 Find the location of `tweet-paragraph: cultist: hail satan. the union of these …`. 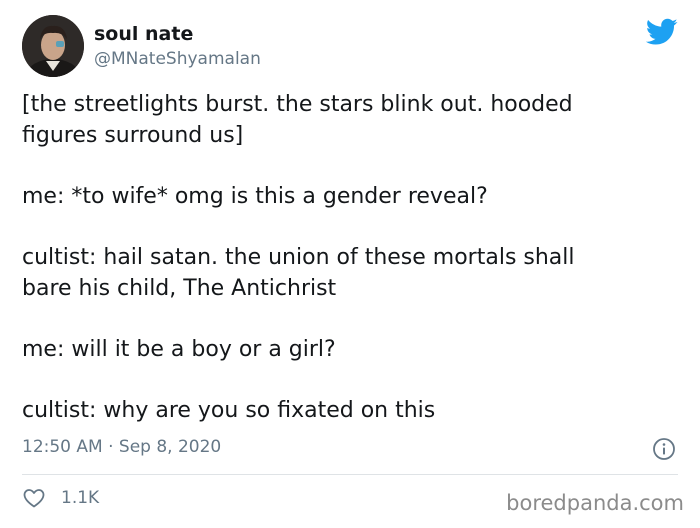

tweet-paragraph: cultist: hail satan. the union of these … is located at coordinates (298, 273).